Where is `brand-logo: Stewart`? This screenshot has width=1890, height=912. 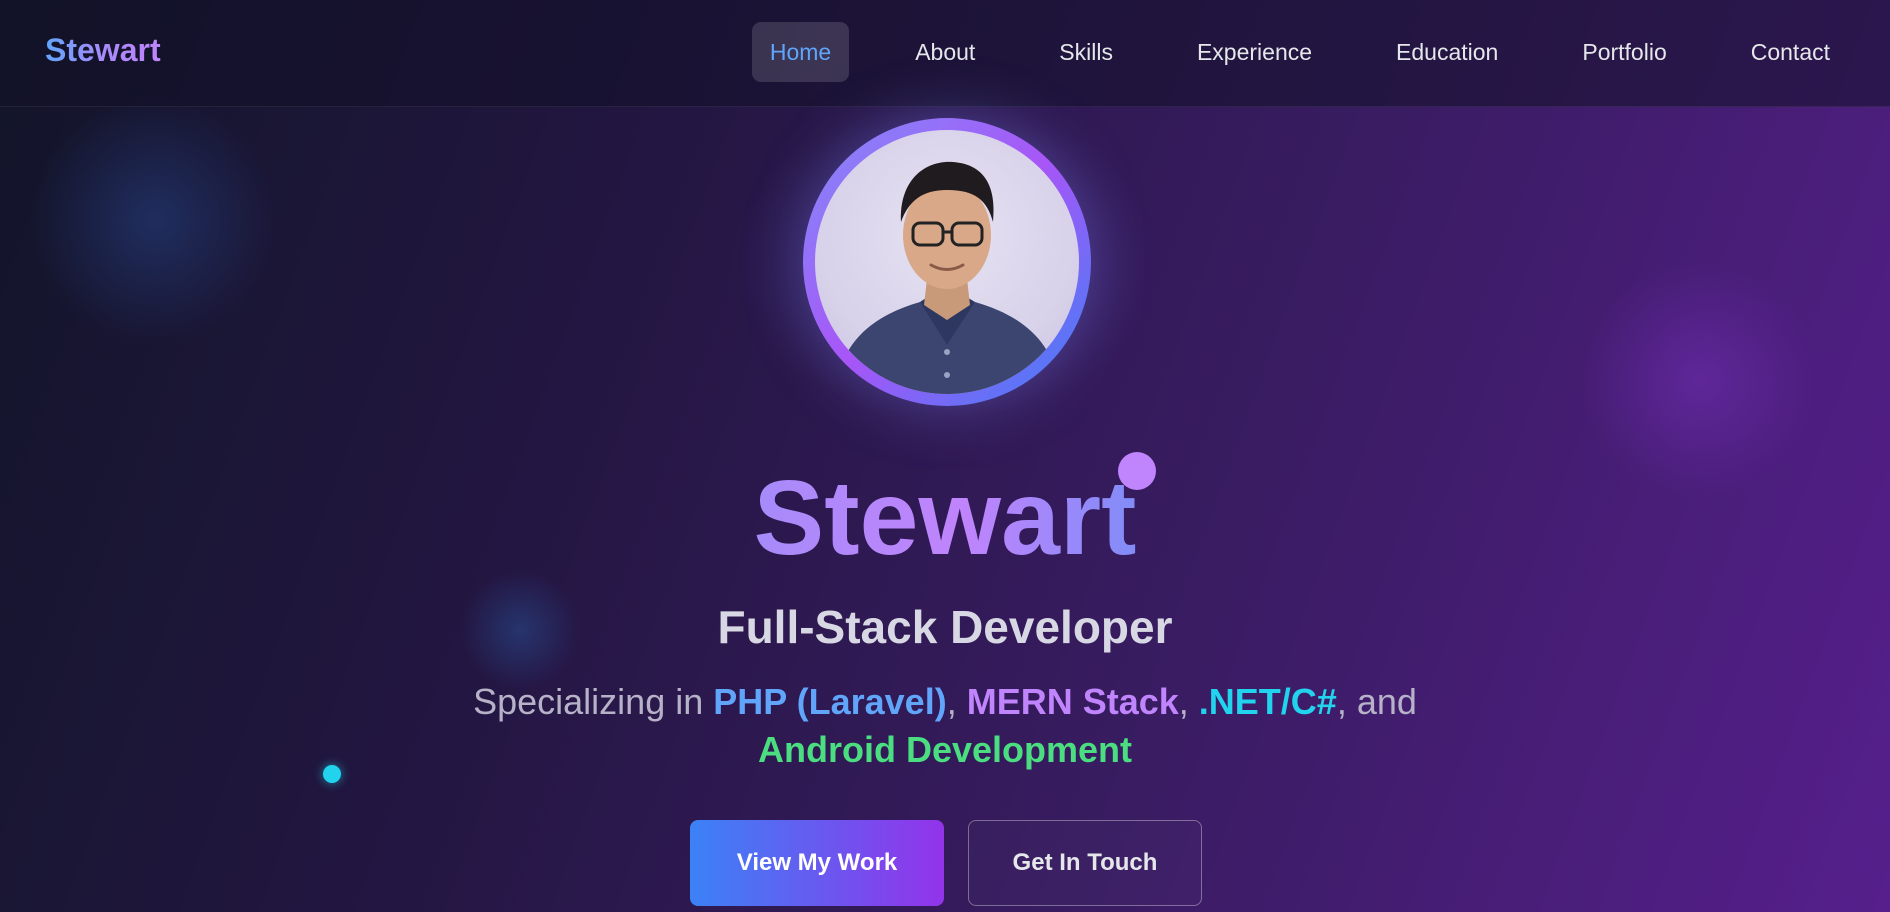 brand-logo: Stewart is located at coordinates (103, 50).